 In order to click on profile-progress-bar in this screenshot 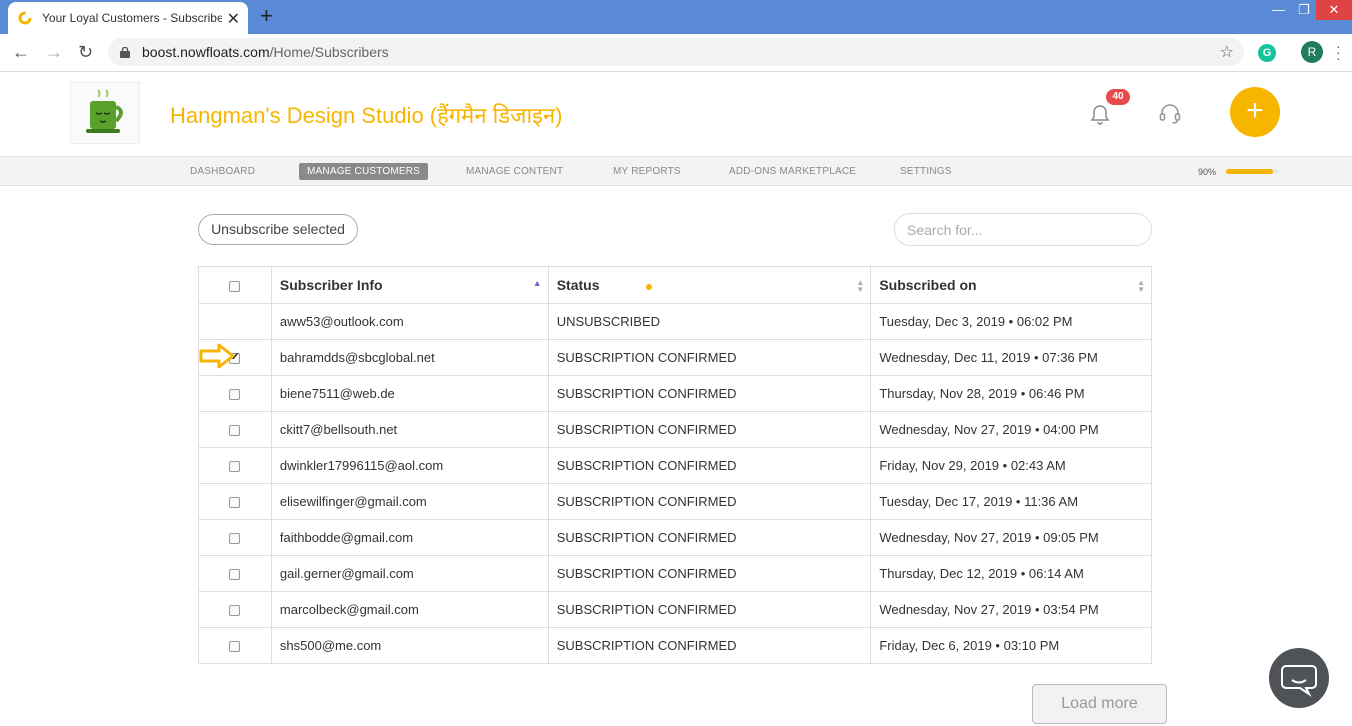, I will do `click(1252, 171)`.